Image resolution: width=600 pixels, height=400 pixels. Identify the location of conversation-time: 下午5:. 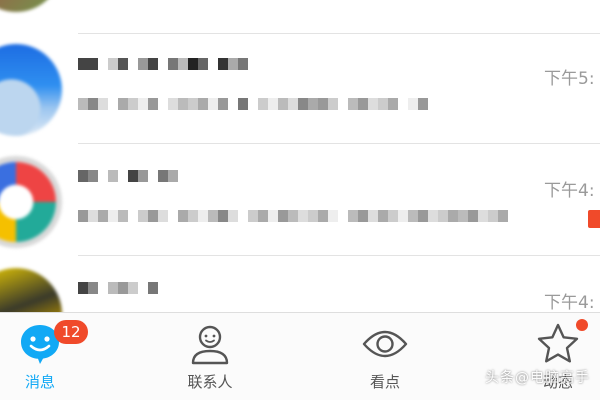
(569, 79).